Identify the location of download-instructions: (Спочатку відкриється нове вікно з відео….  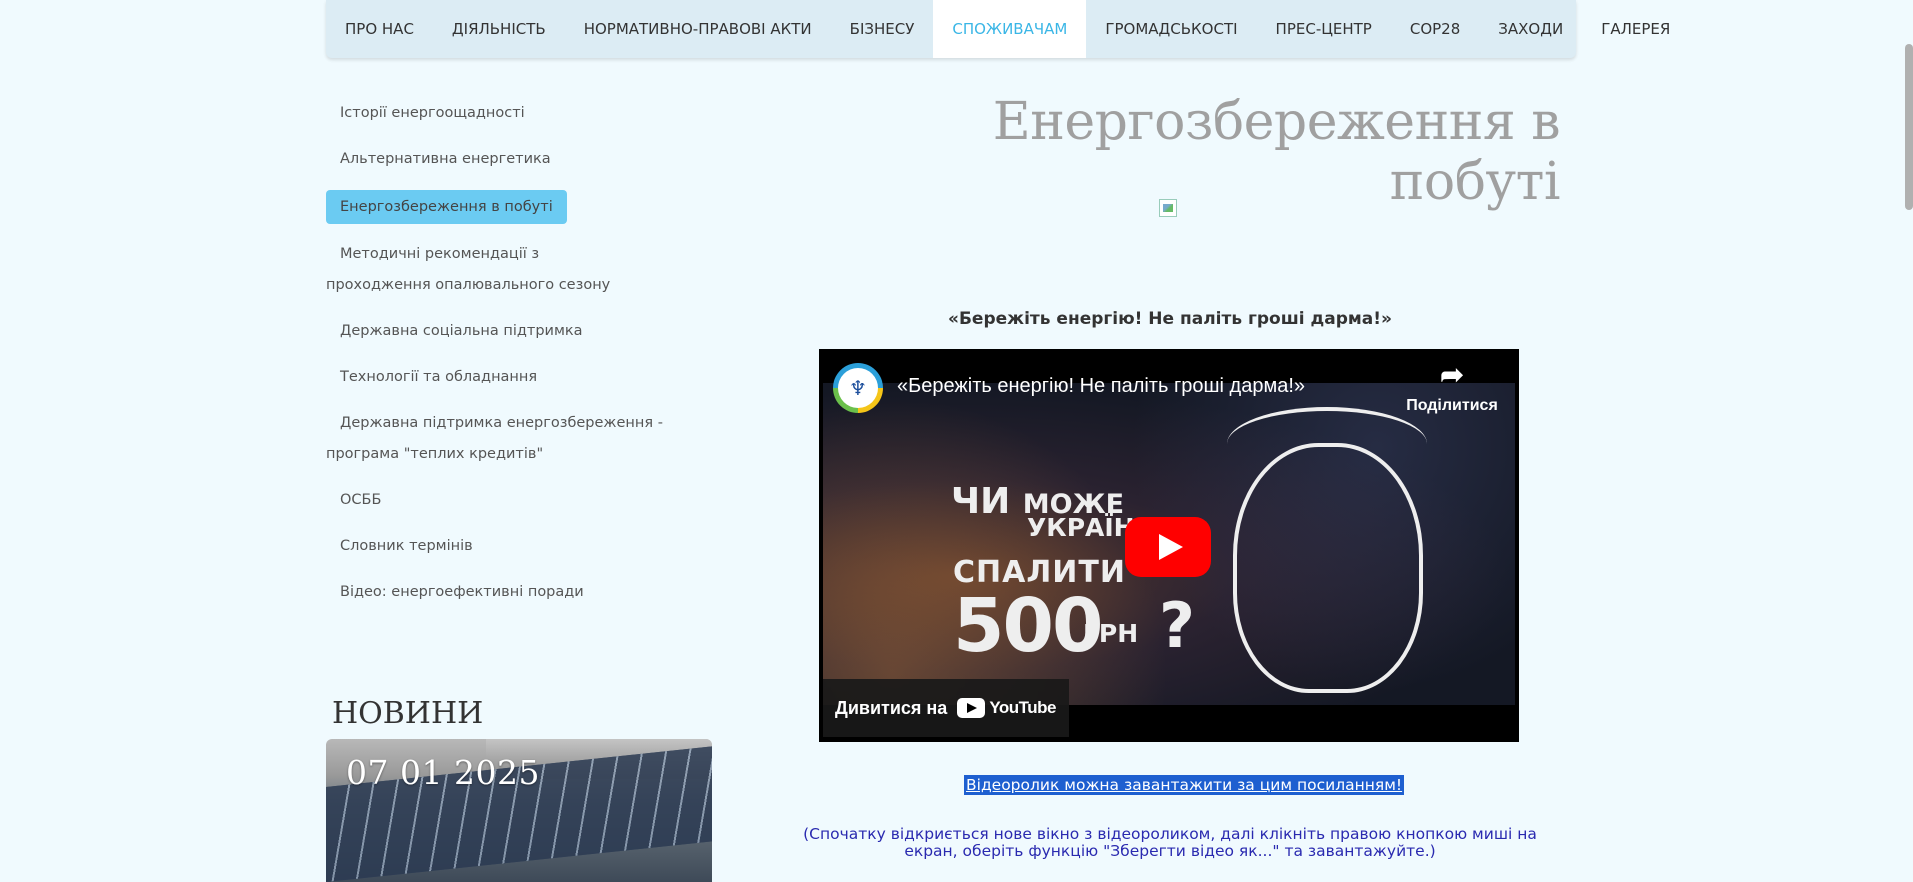
(1170, 842).